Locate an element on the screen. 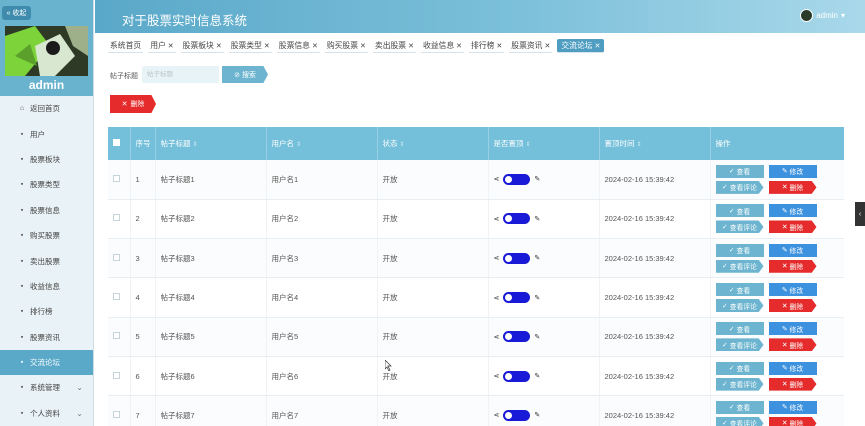  post-status: 开放 is located at coordinates (433, 410).